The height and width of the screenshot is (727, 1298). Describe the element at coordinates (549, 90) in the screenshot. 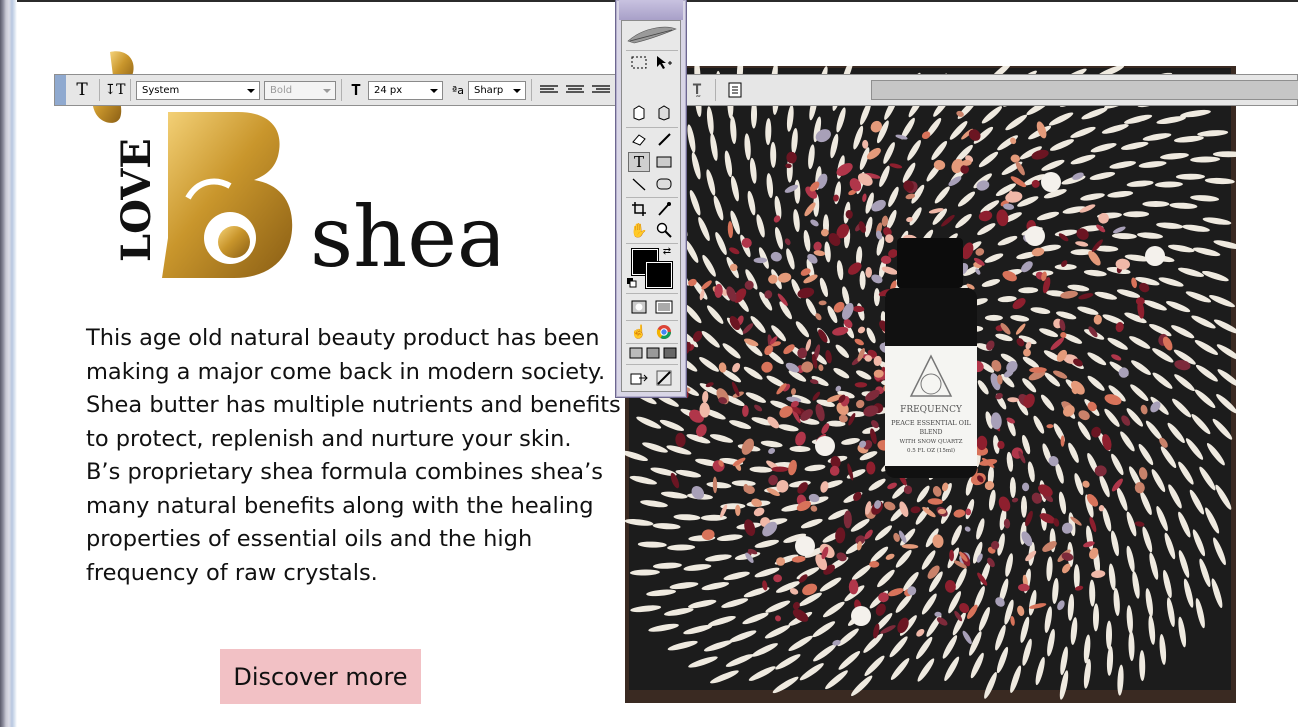

I see `align-left-icon` at that location.